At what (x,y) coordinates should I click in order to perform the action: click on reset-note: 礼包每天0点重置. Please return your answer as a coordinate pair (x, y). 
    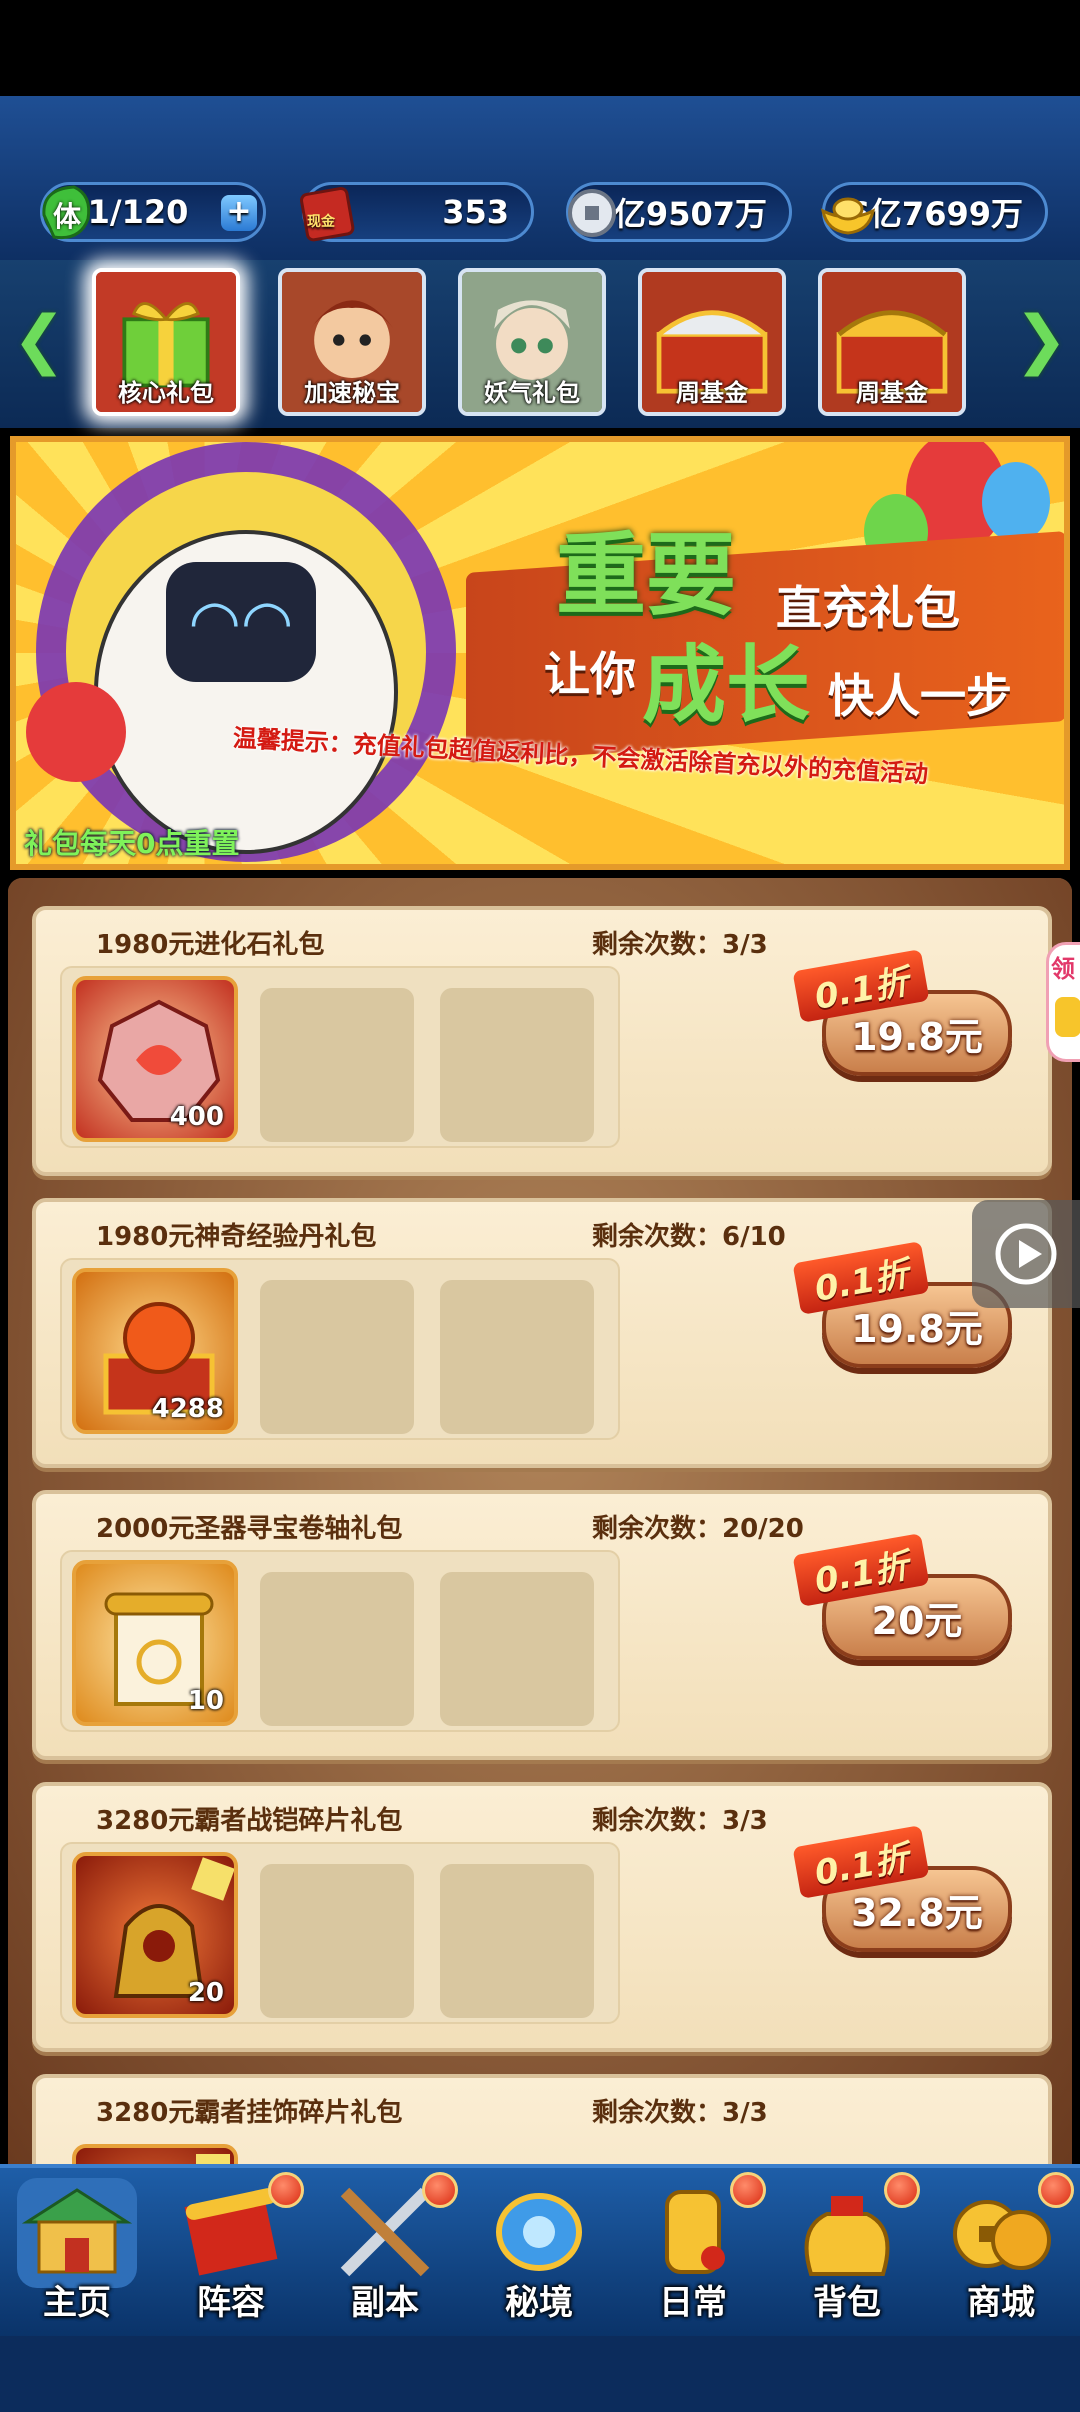
    Looking at the image, I should click on (132, 843).